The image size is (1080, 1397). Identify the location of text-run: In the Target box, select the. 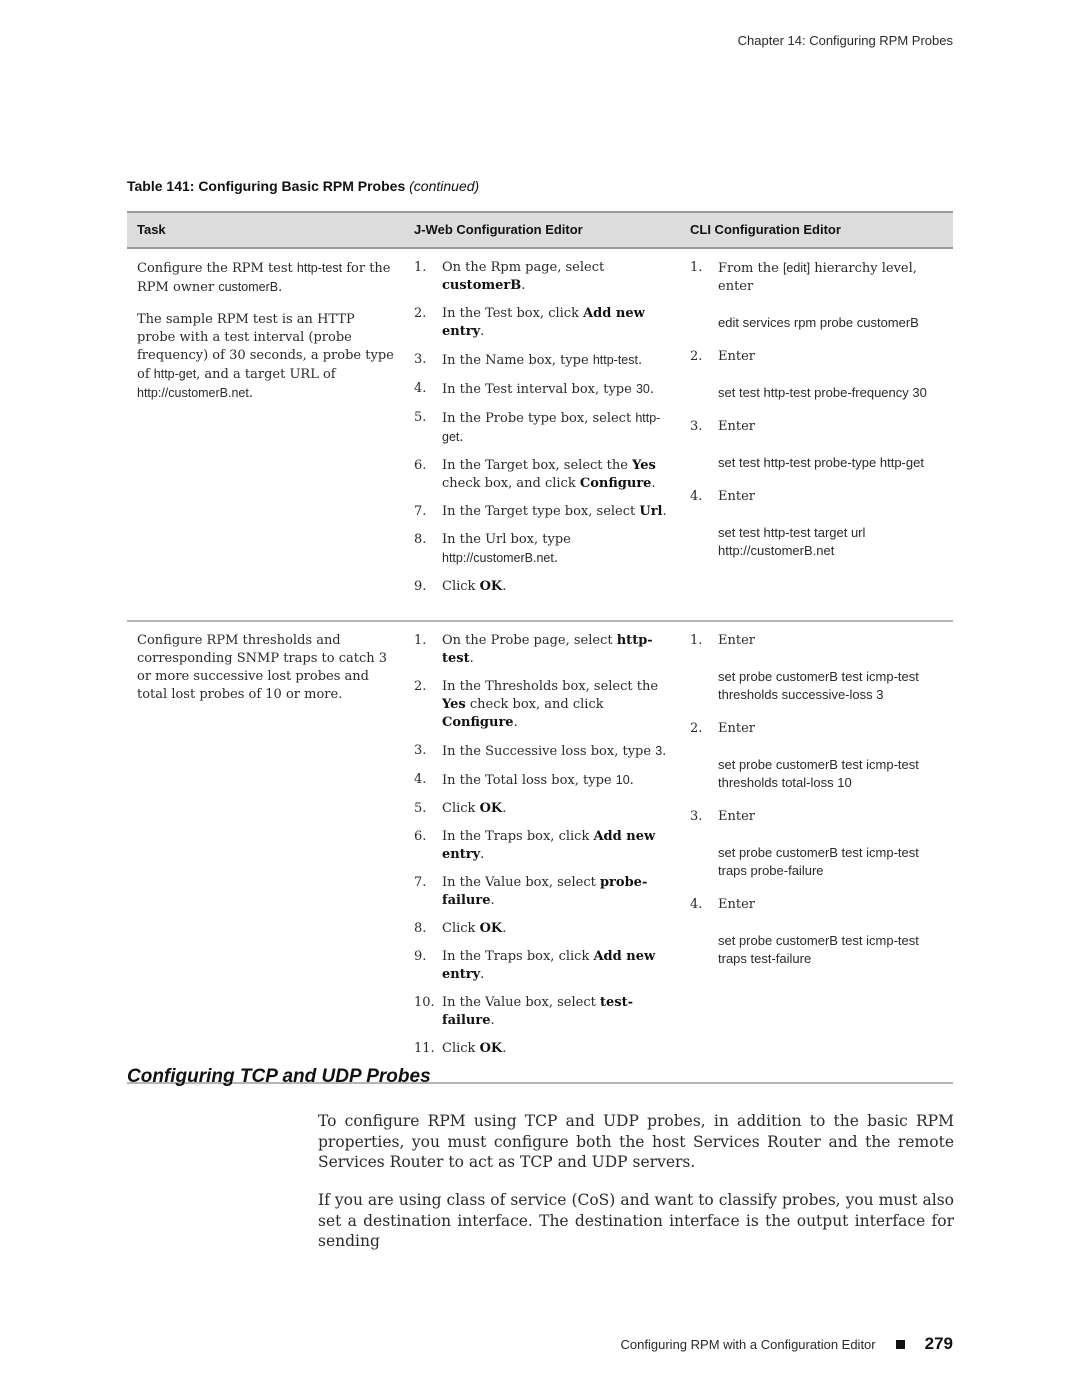
(537, 465).